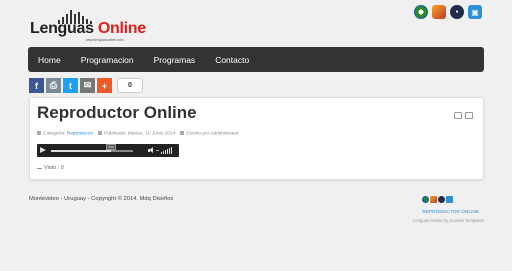 The width and height of the screenshot is (512, 271). Describe the element at coordinates (104, 85) in the screenshot. I see `plus-icon: +` at that location.